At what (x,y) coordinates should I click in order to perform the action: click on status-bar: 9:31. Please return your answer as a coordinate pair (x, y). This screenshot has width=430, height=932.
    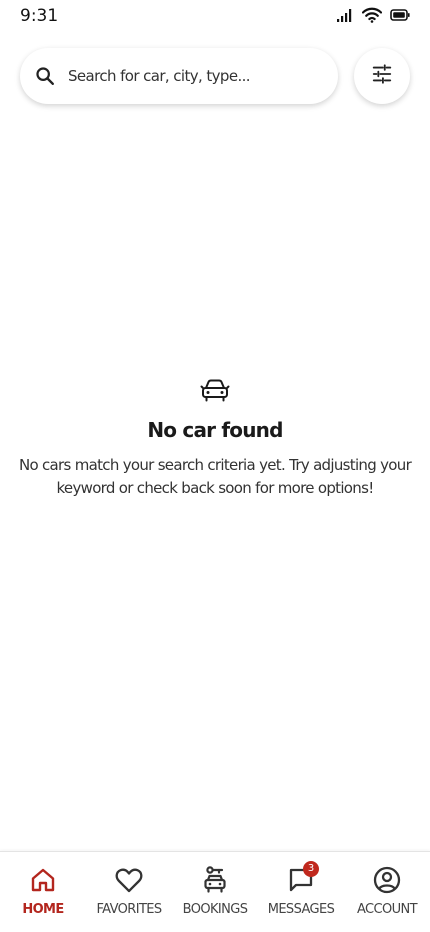
    Looking at the image, I should click on (215, 16).